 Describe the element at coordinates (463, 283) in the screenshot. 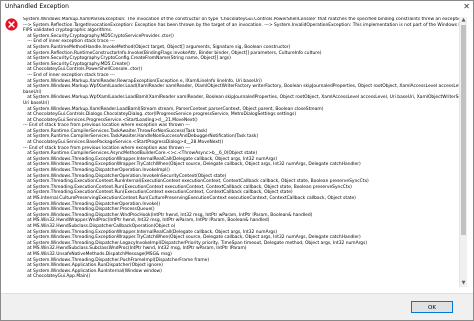

I see `scroll-down-arrow-icon: ▼` at that location.